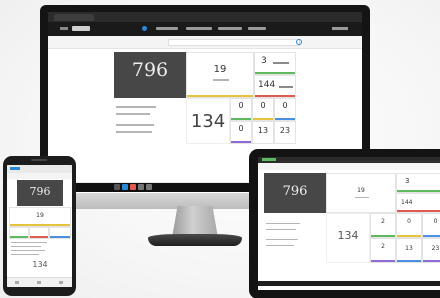 The image size is (440, 298). I want to click on phone-metric-b-value: 134, so click(40, 264).